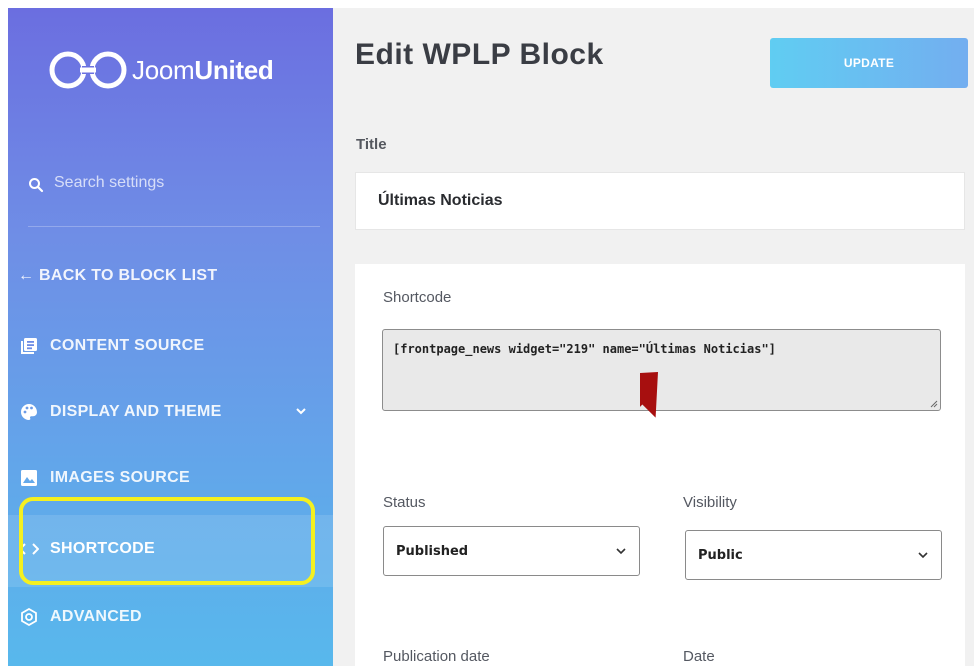  What do you see at coordinates (127, 345) in the screenshot?
I see `nav-content-source-label: CONTENT SOURCE` at bounding box center [127, 345].